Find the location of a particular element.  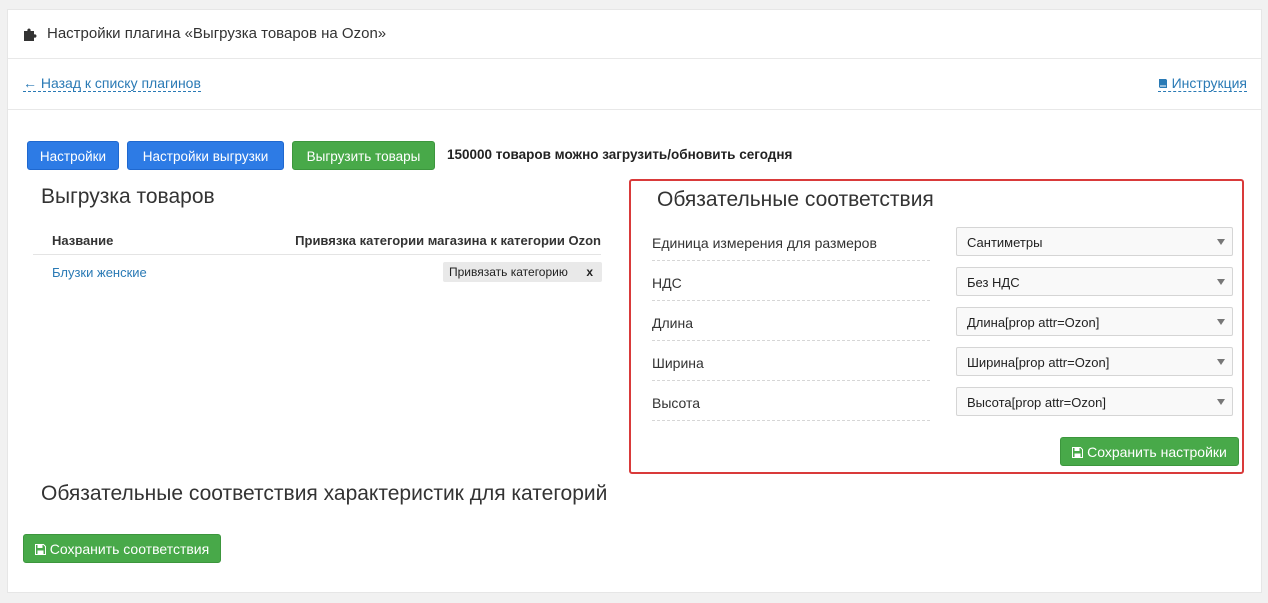

nav-bar: ← Назад к списку плагинов Инструкция is located at coordinates (634, 84).